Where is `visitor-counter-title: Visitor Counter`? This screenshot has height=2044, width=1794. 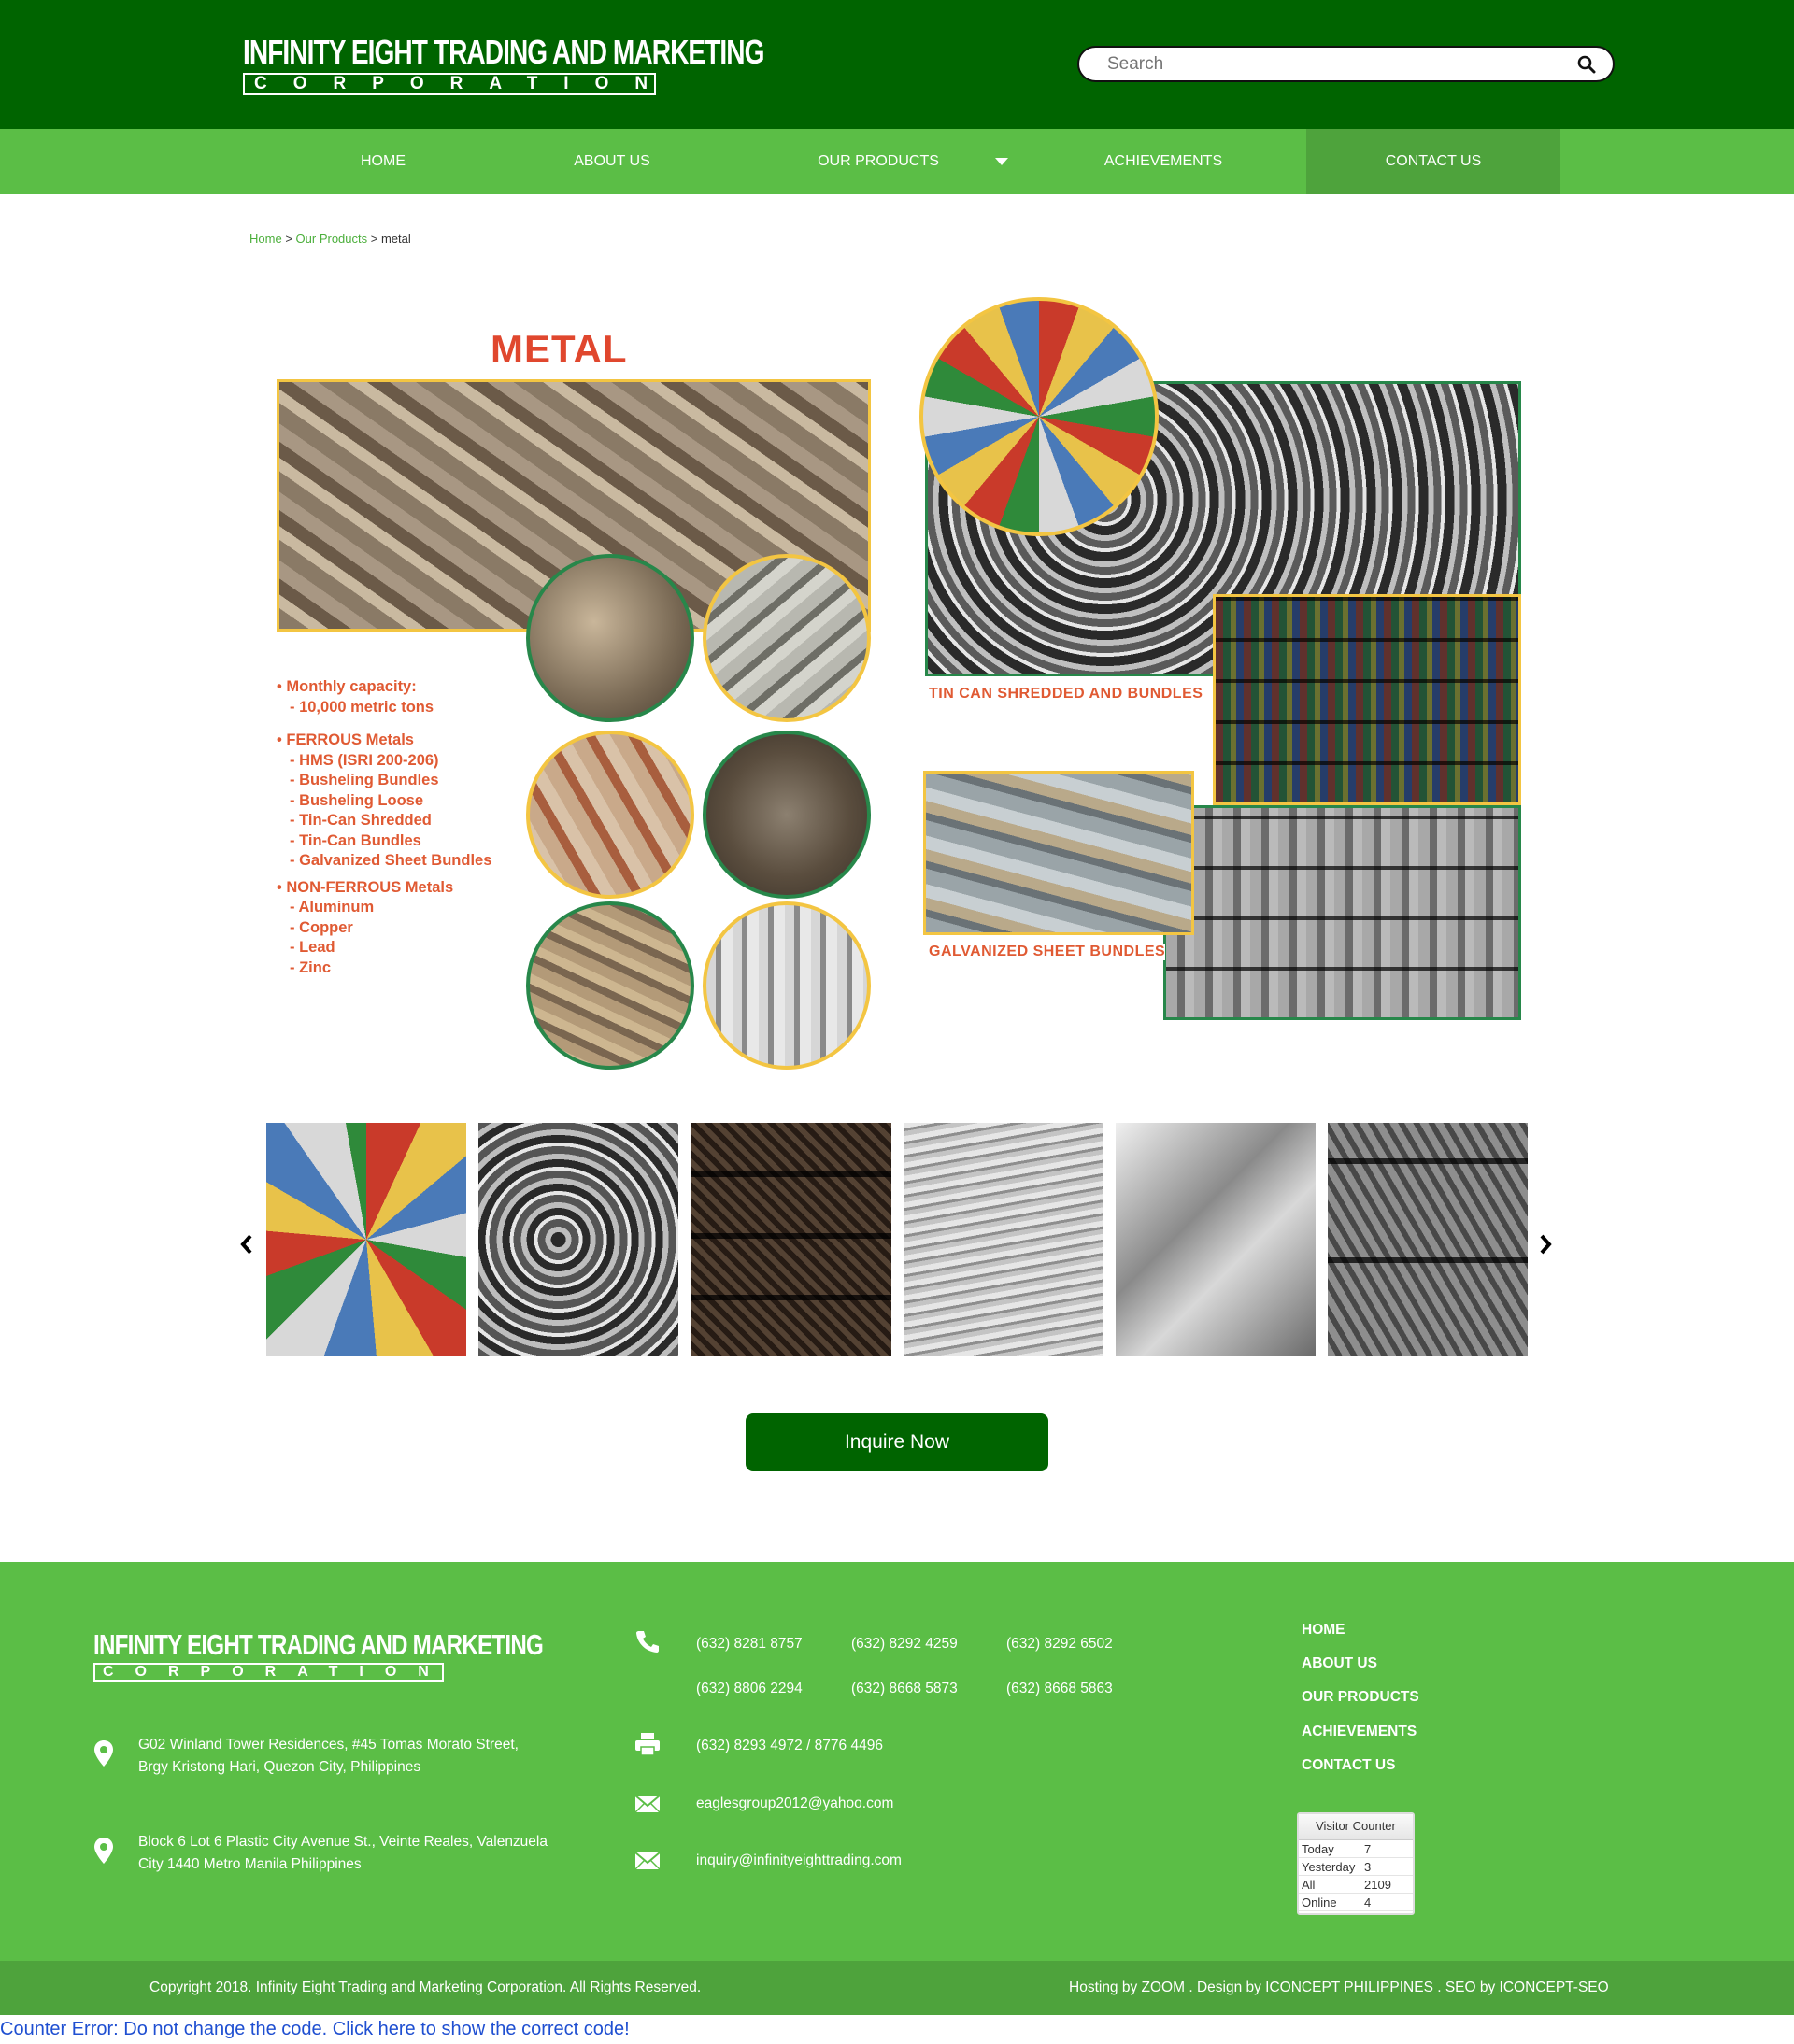
visitor-counter-title: Visitor Counter is located at coordinates (1356, 1827).